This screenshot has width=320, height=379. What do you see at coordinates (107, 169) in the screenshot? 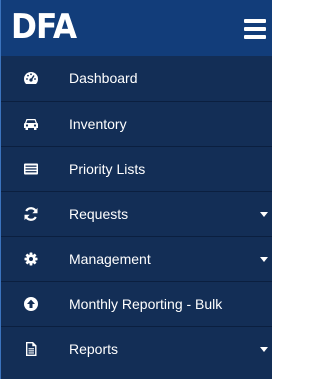
I see `sidebar-item-label: Priority Lists` at bounding box center [107, 169].